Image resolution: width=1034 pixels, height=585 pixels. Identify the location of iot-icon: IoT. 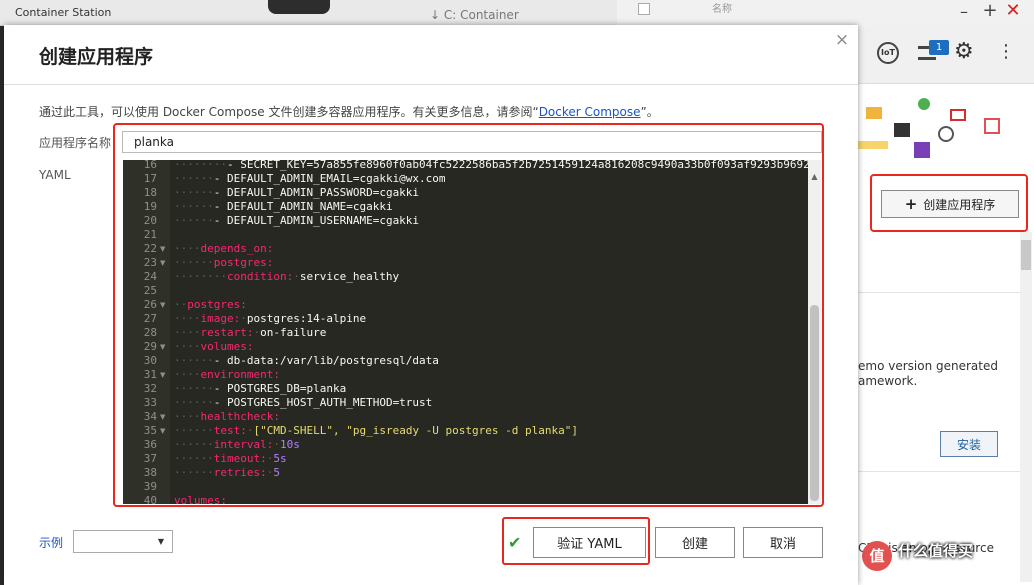
(888, 53).